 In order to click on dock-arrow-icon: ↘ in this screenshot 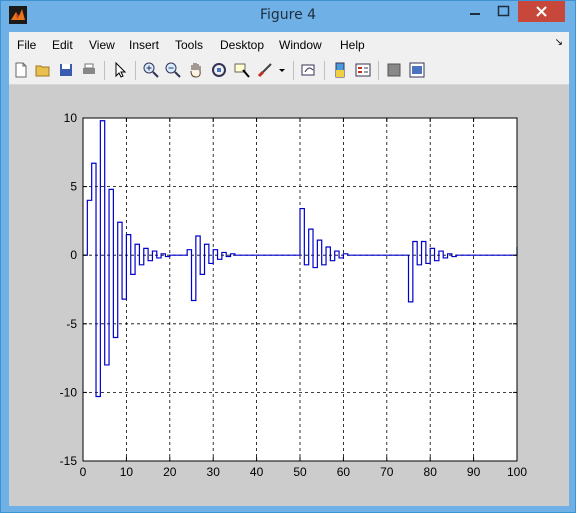, I will do `click(559, 42)`.